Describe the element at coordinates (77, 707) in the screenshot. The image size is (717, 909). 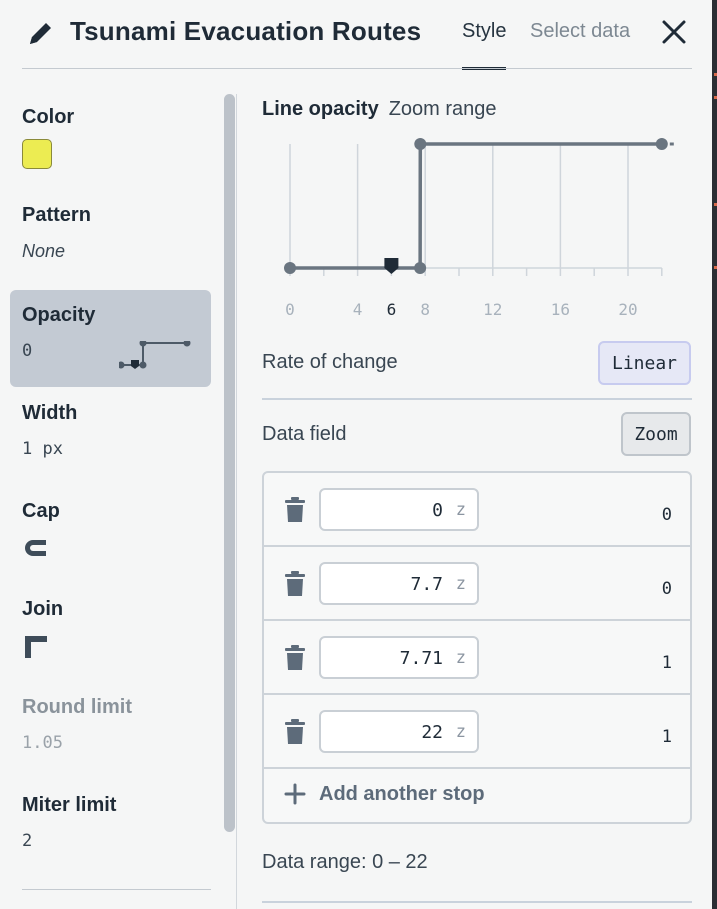
I see `sidebar-item-label: Round limit` at that location.